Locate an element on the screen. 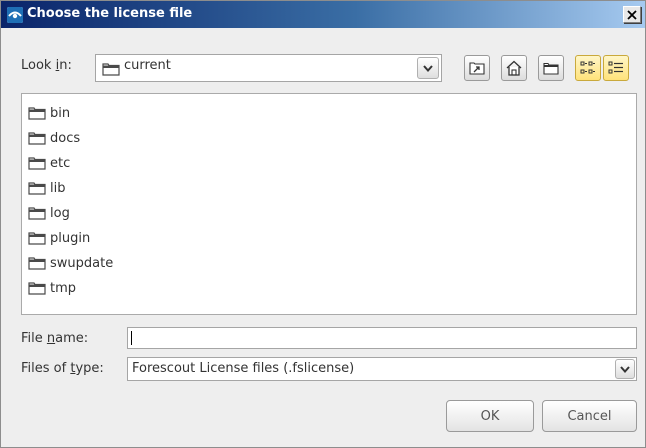 This screenshot has width=646, height=448. up-folder-icon is located at coordinates (477, 68).